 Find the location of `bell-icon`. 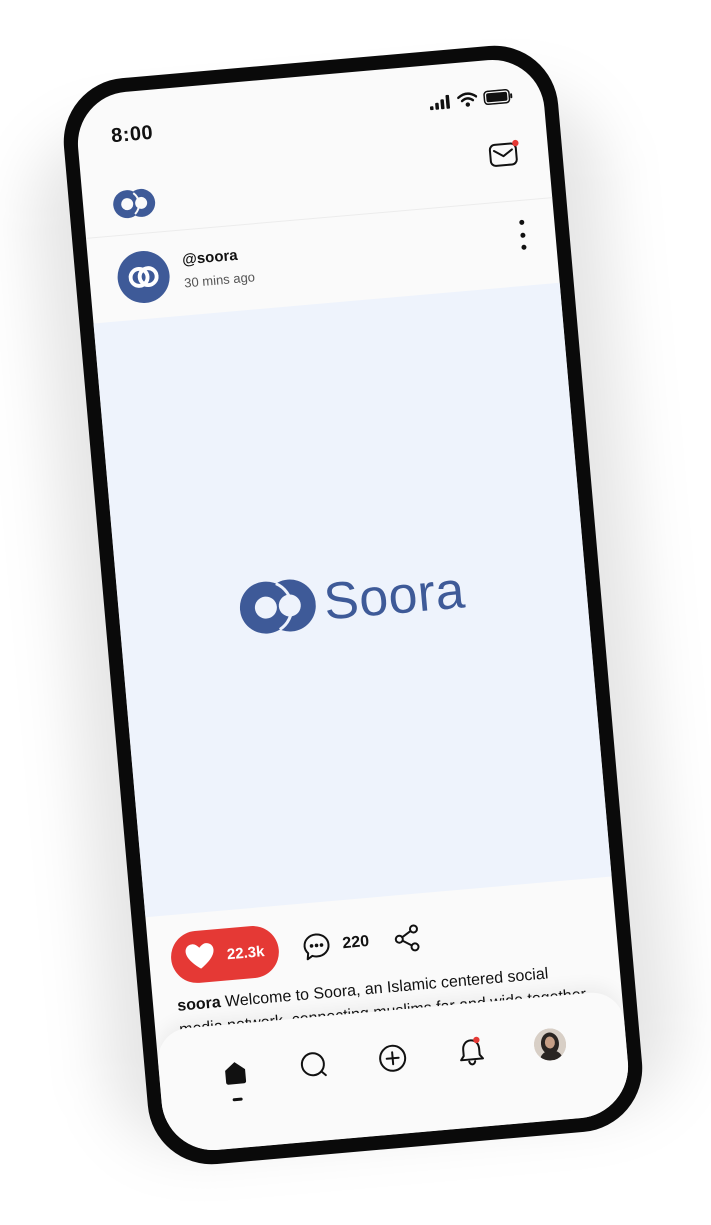

bell-icon is located at coordinates (472, 1051).